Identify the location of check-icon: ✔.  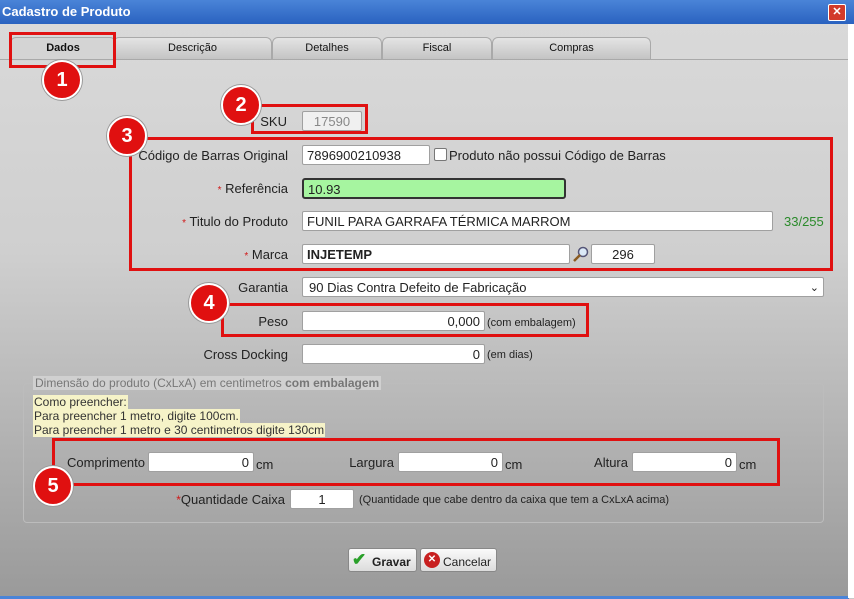
(359, 559).